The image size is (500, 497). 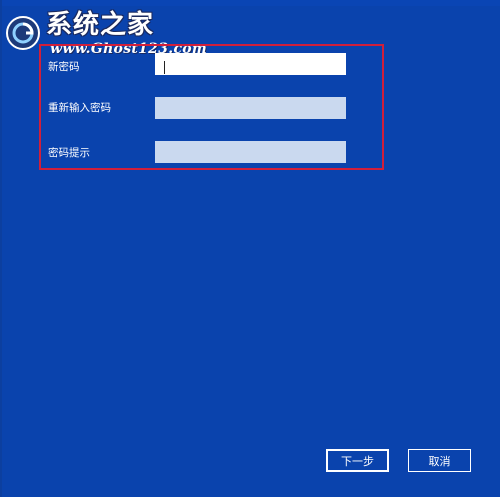 I want to click on new-password-label: 新密码, so click(x=64, y=67).